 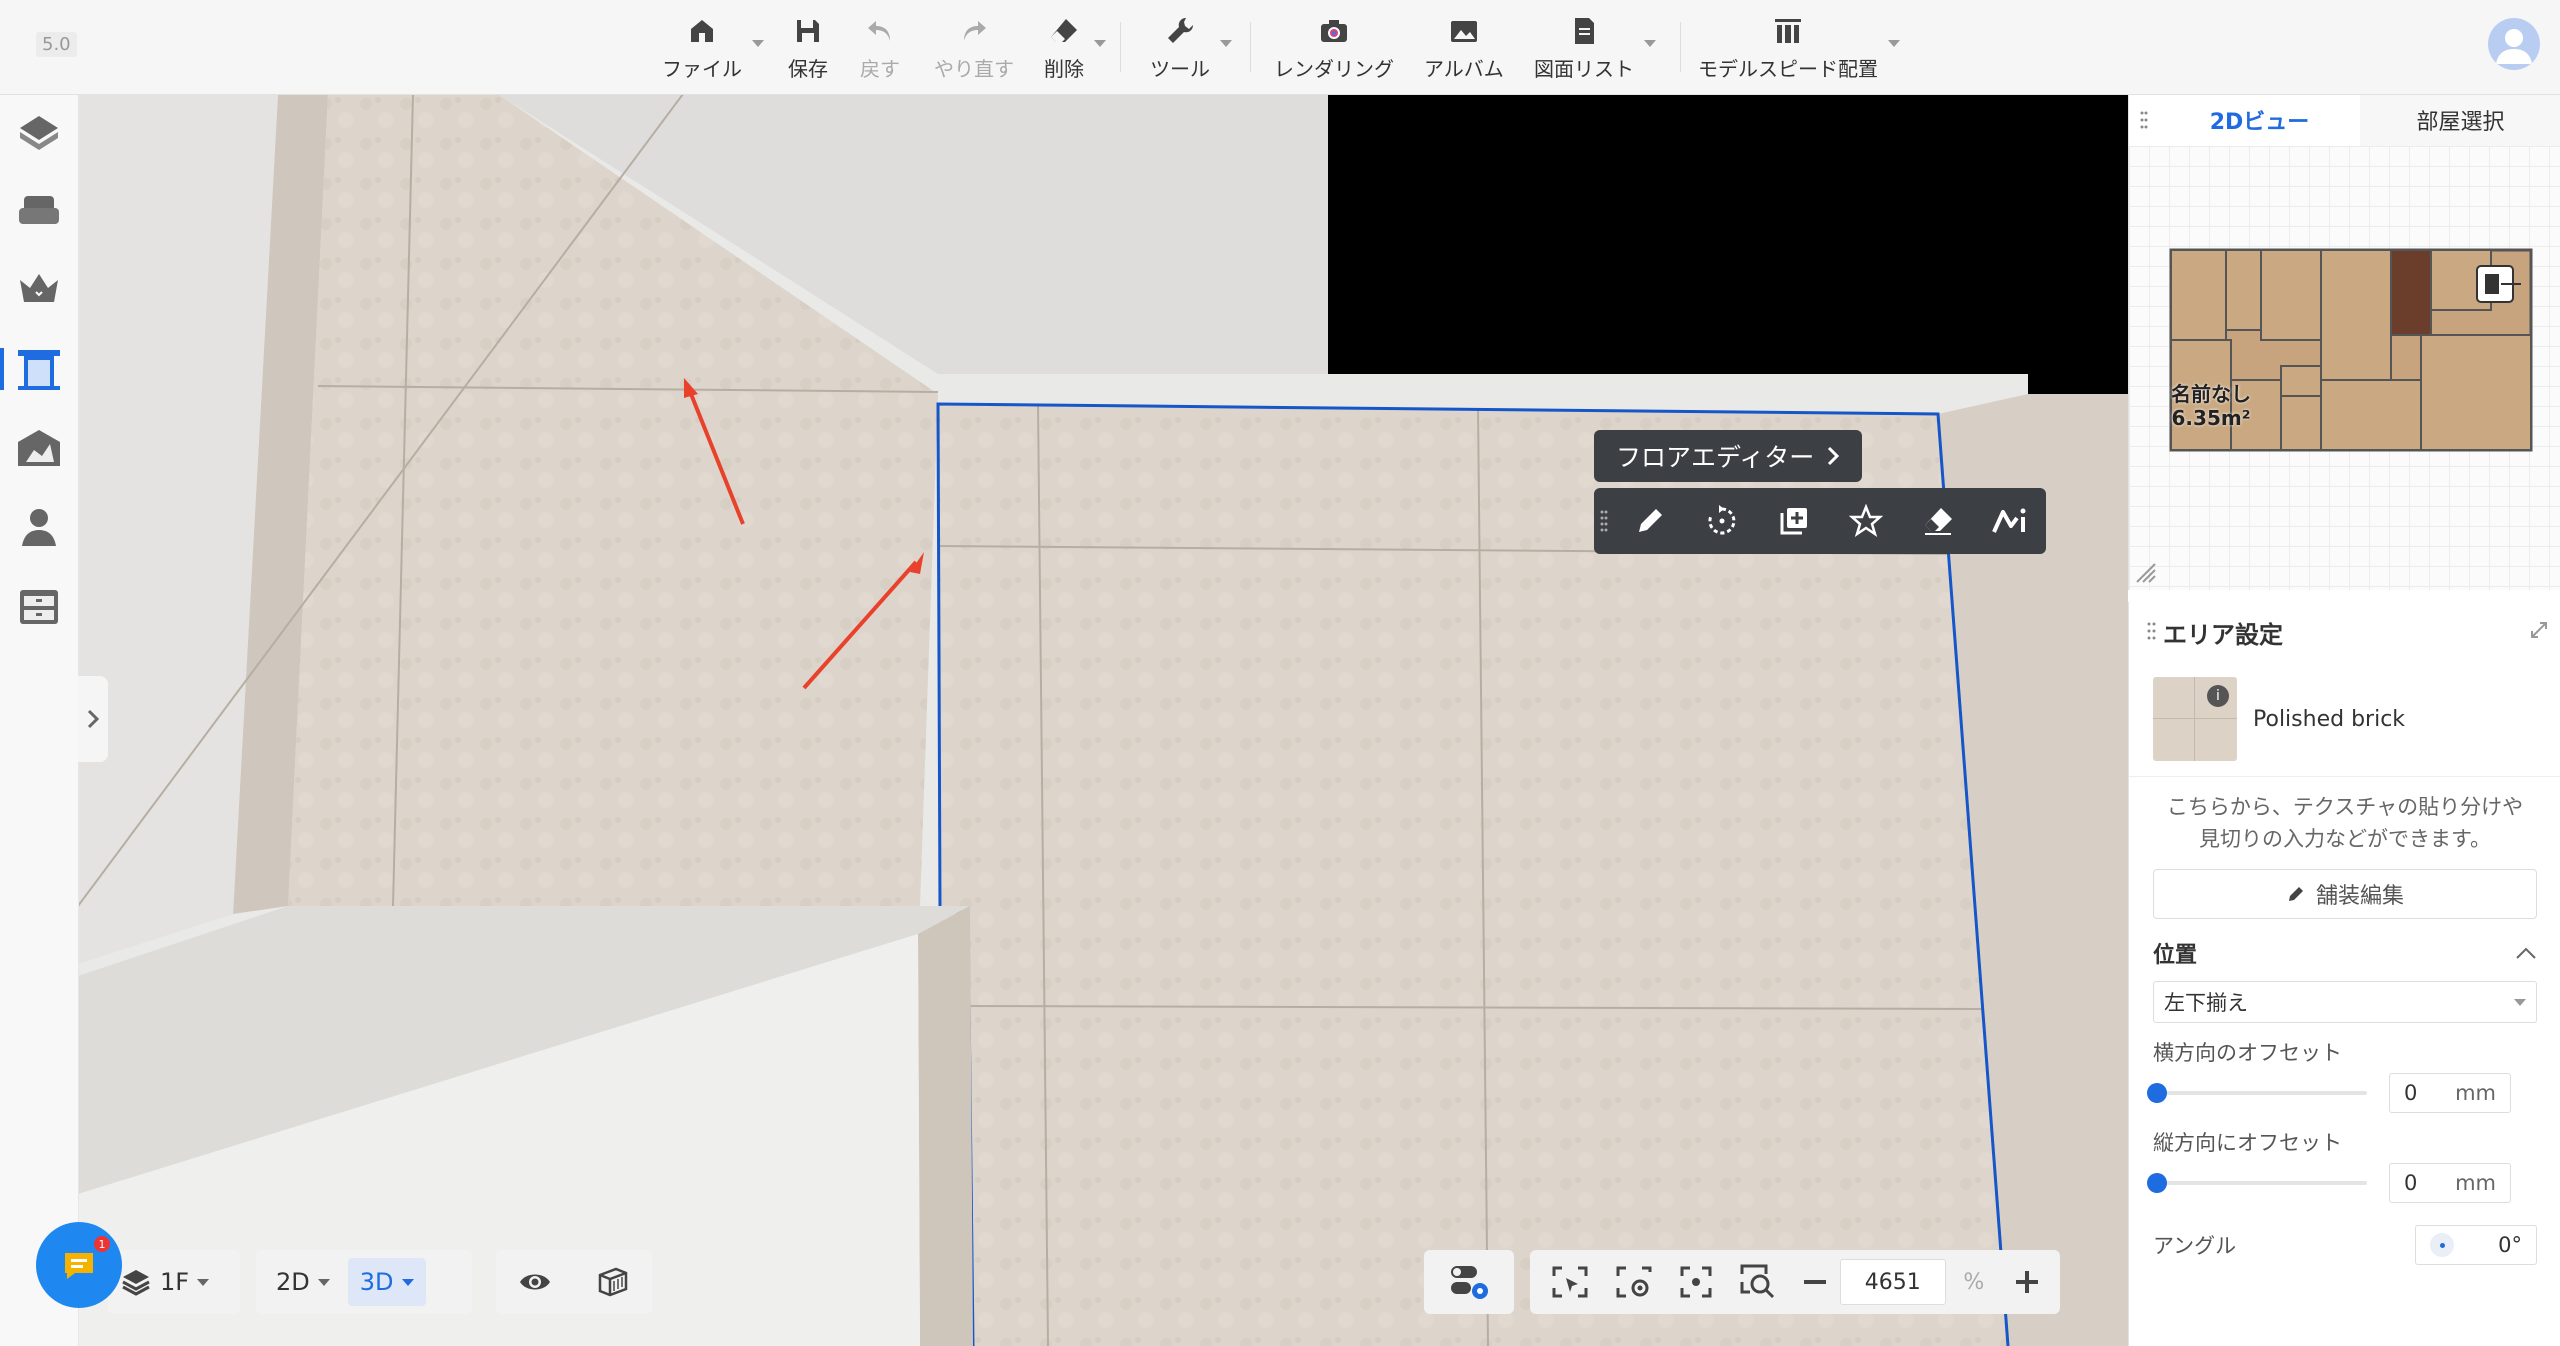 What do you see at coordinates (1570, 1282) in the screenshot?
I see `select-region-button` at bounding box center [1570, 1282].